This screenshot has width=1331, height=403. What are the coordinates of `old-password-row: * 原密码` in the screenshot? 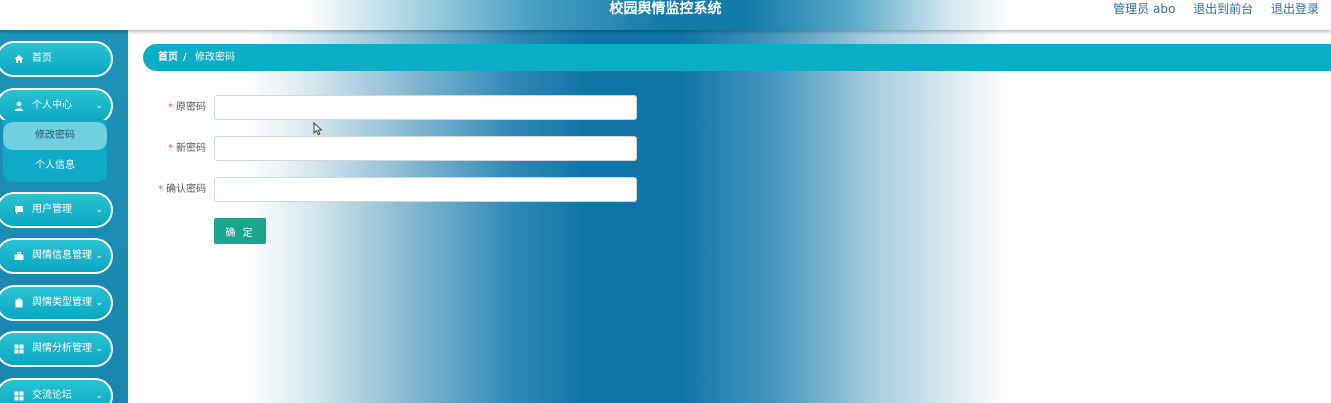 It's located at (395, 107).